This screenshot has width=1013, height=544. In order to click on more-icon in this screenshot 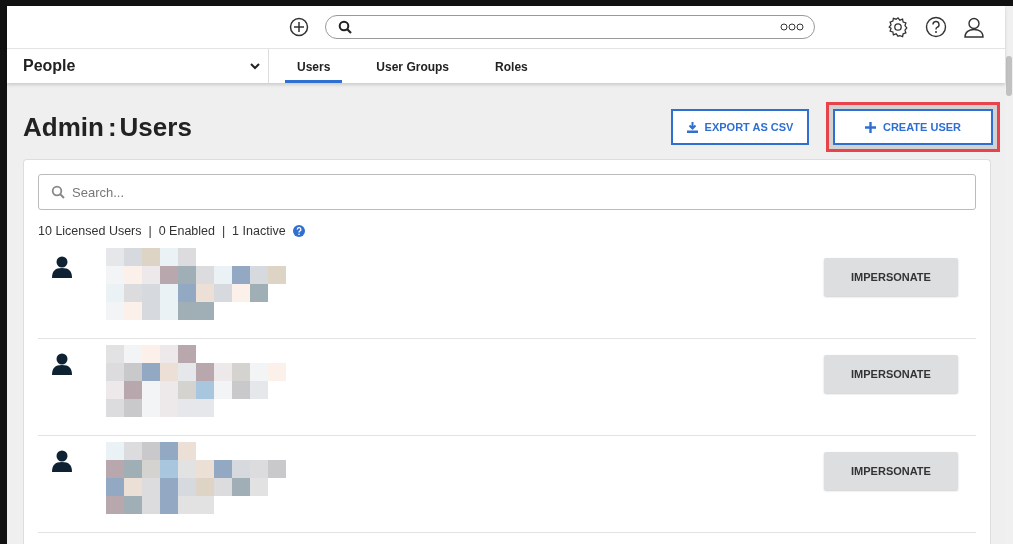, I will do `click(792, 27)`.